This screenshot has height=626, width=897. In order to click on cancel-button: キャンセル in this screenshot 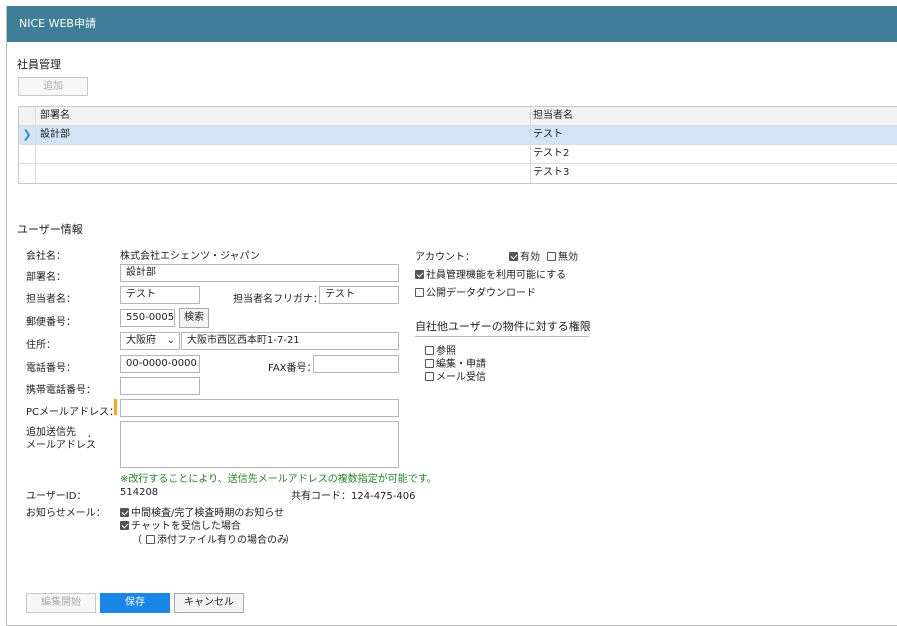, I will do `click(209, 603)`.